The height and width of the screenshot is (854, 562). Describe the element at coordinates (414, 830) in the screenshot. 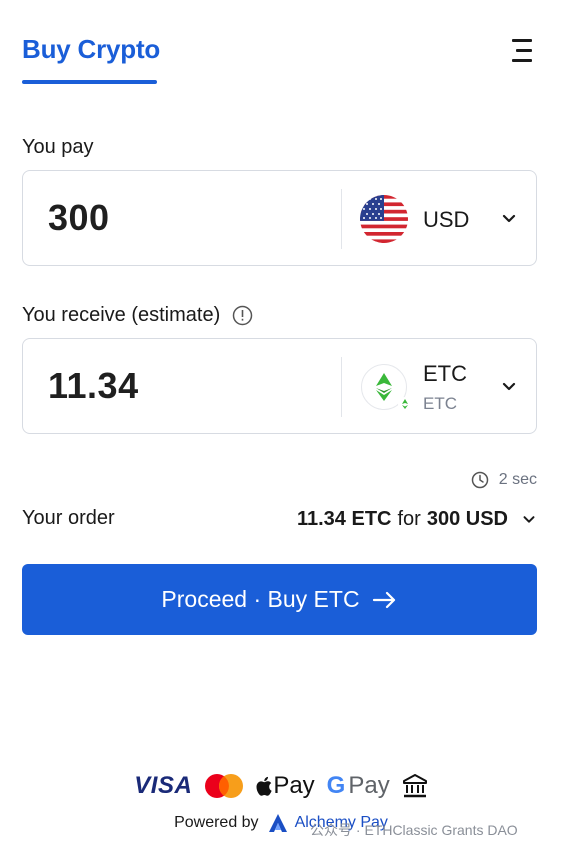

I see `watermark-text: 公众号 · ETHClassic Grants DAO` at that location.